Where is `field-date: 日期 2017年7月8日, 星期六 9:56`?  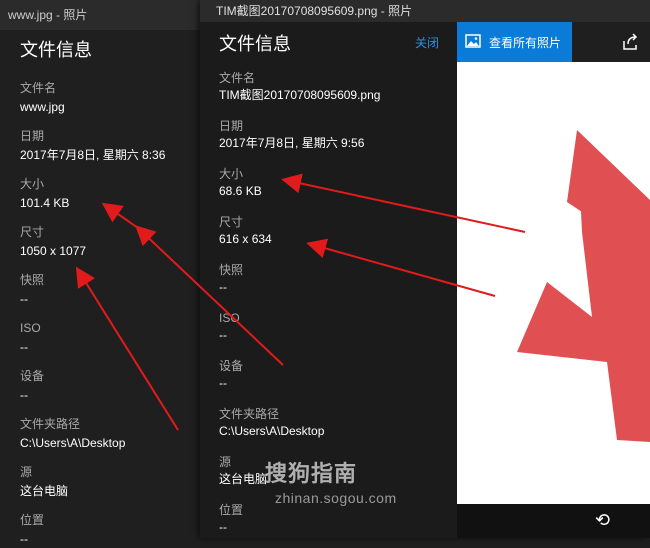 field-date: 日期 2017年7月8日, 星期六 9:56 is located at coordinates (338, 136).